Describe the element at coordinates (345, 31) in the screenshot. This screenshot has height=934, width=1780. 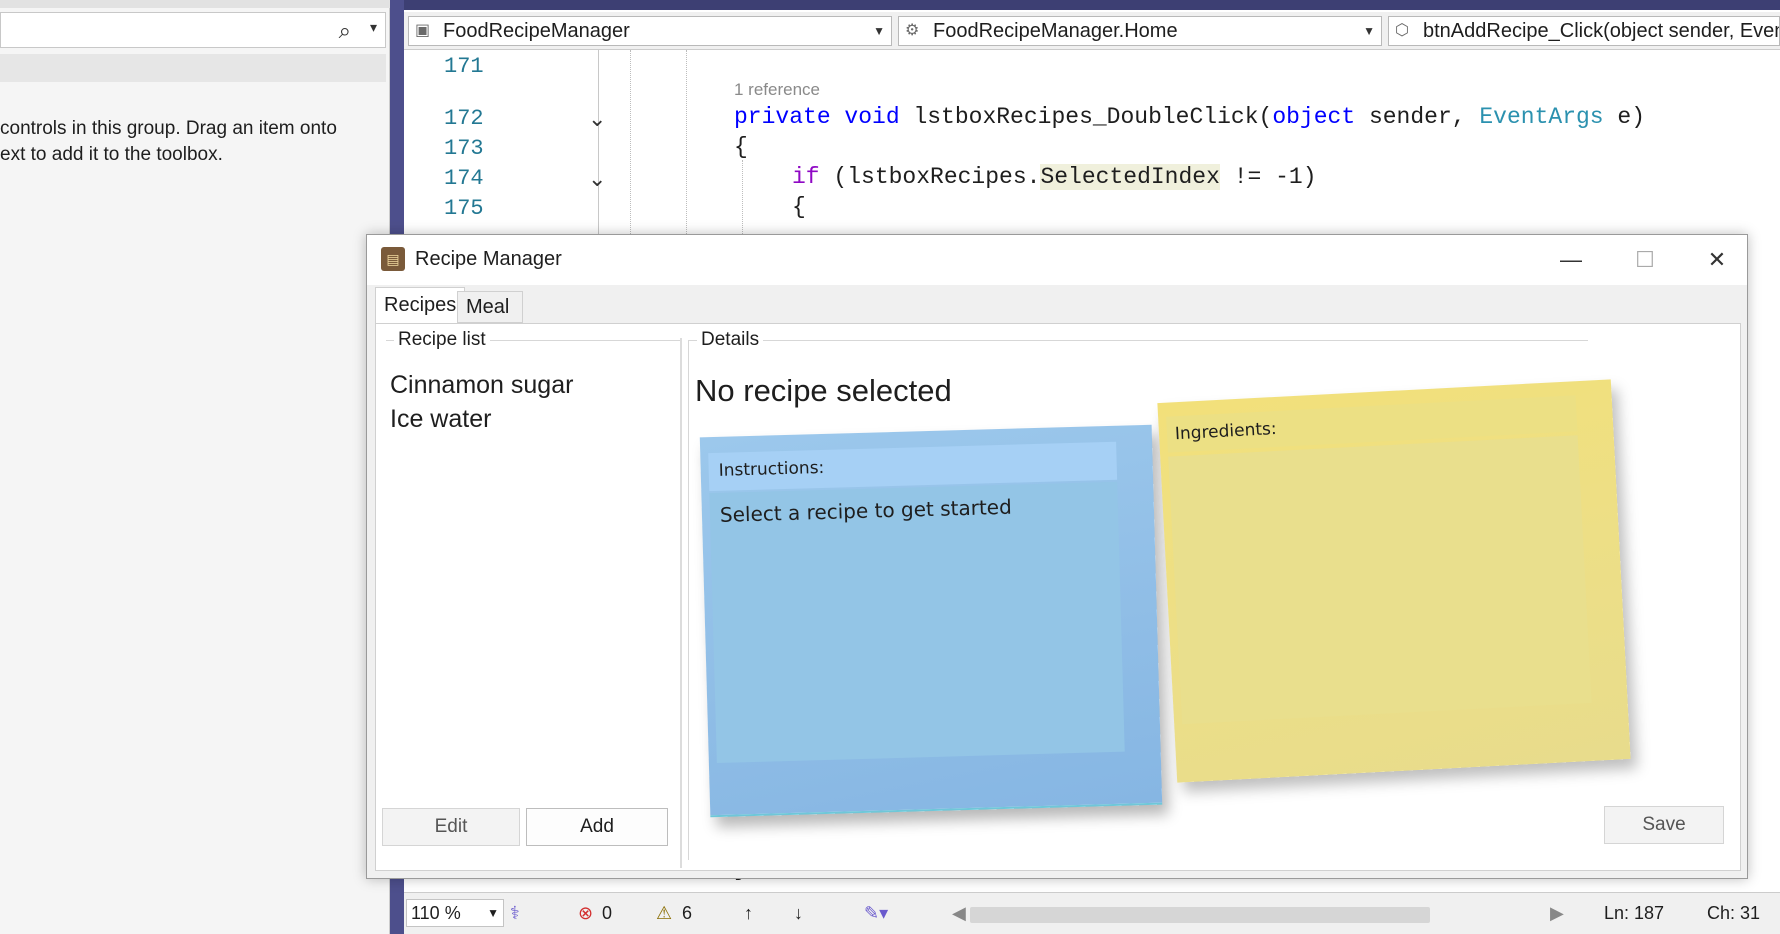
I see `search-icon: ⌕` at that location.